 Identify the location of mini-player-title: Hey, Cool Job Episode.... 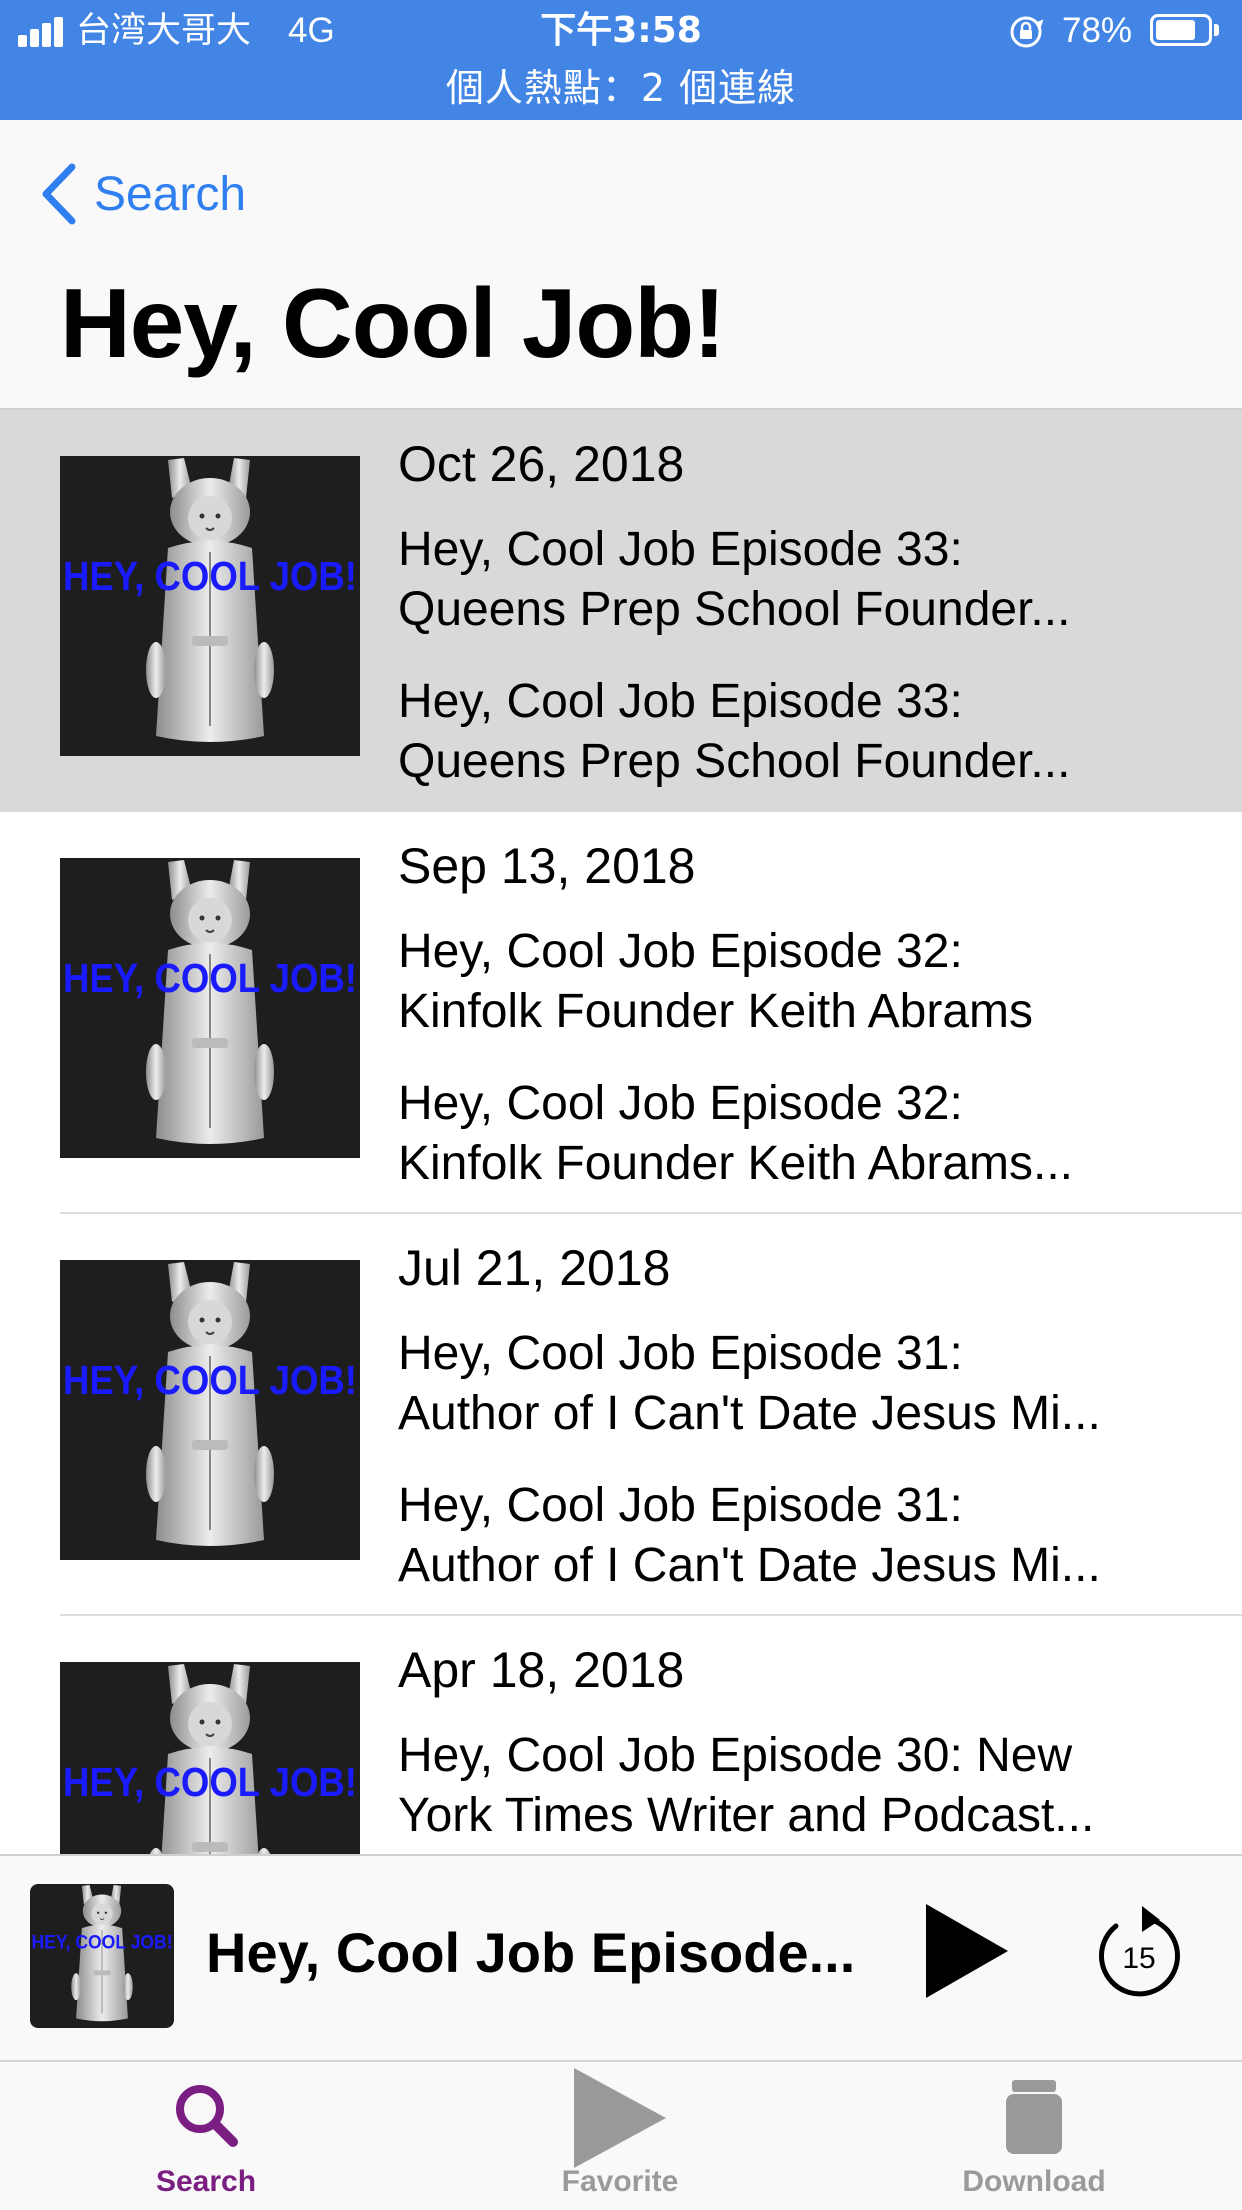
(536, 1953).